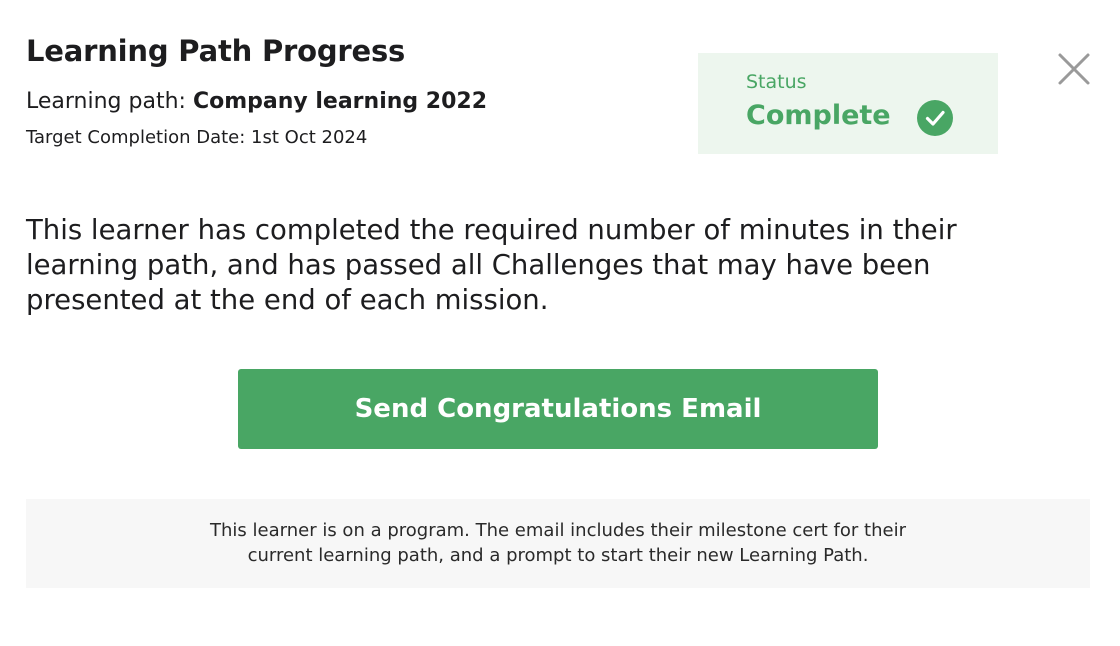 The image size is (1120, 646). I want to click on dialog-title: Learning Path Progress, so click(216, 51).